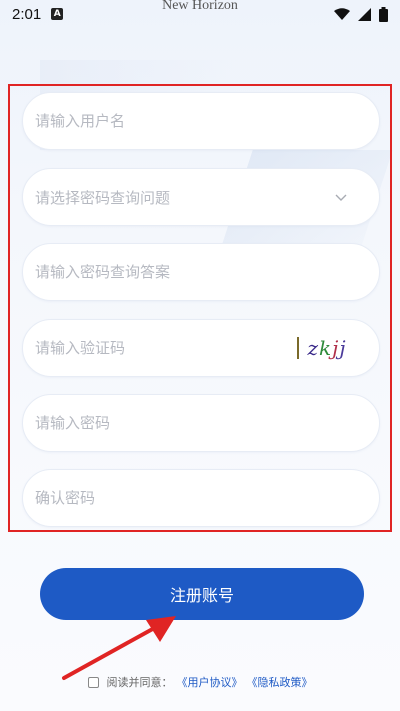  I want to click on username-field, so click(201, 121).